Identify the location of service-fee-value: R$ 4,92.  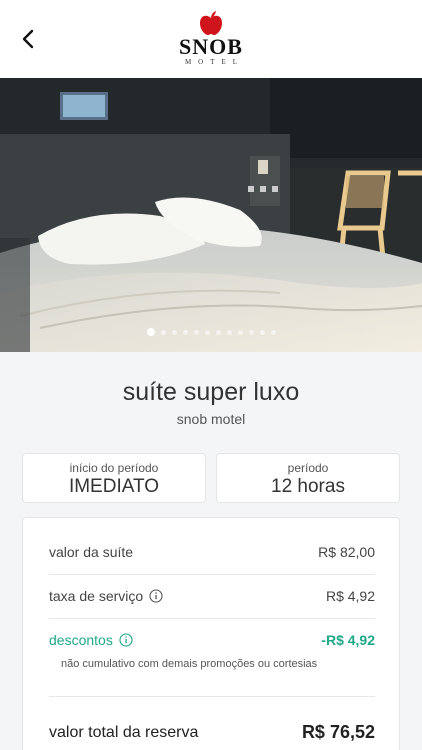
(350, 596).